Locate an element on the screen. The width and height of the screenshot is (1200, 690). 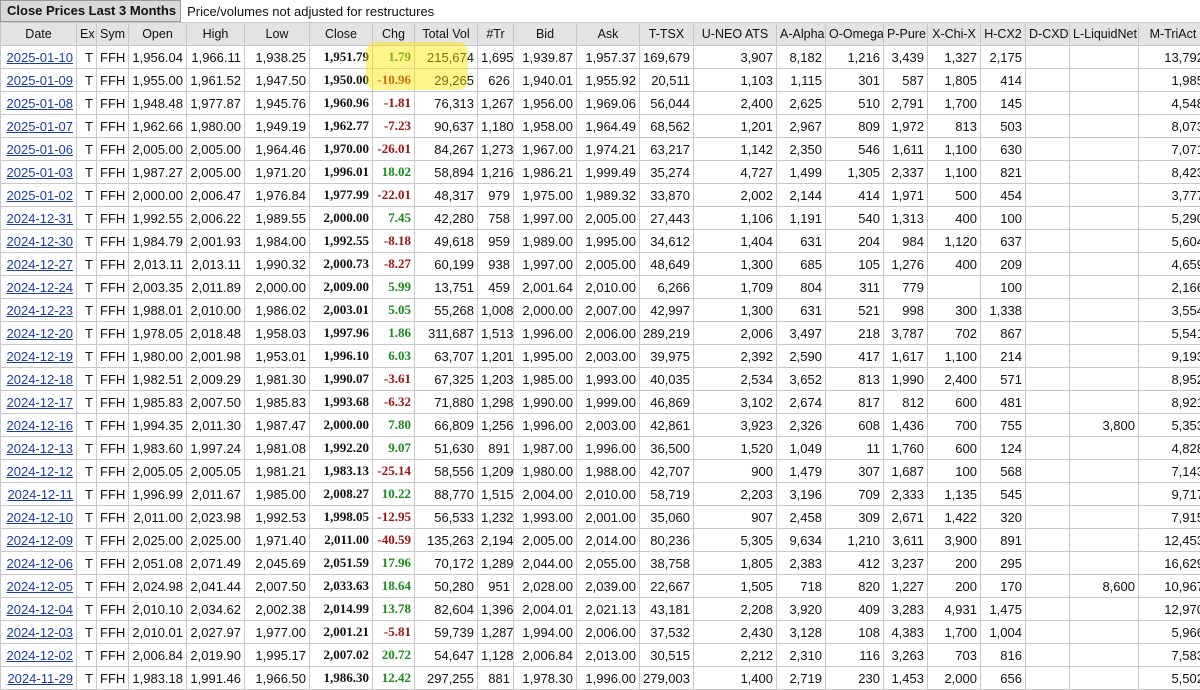
date-link: 2025-01-09 is located at coordinates (40, 80).